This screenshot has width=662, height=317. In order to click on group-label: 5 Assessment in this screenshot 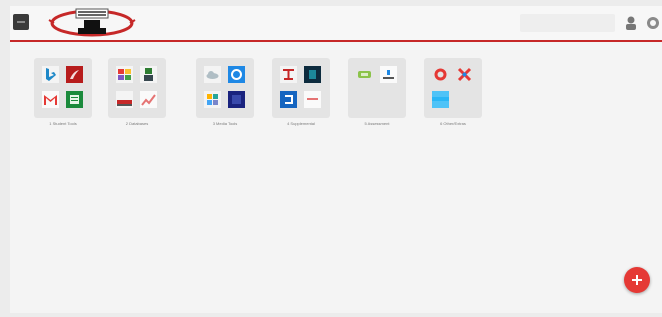, I will do `click(377, 123)`.